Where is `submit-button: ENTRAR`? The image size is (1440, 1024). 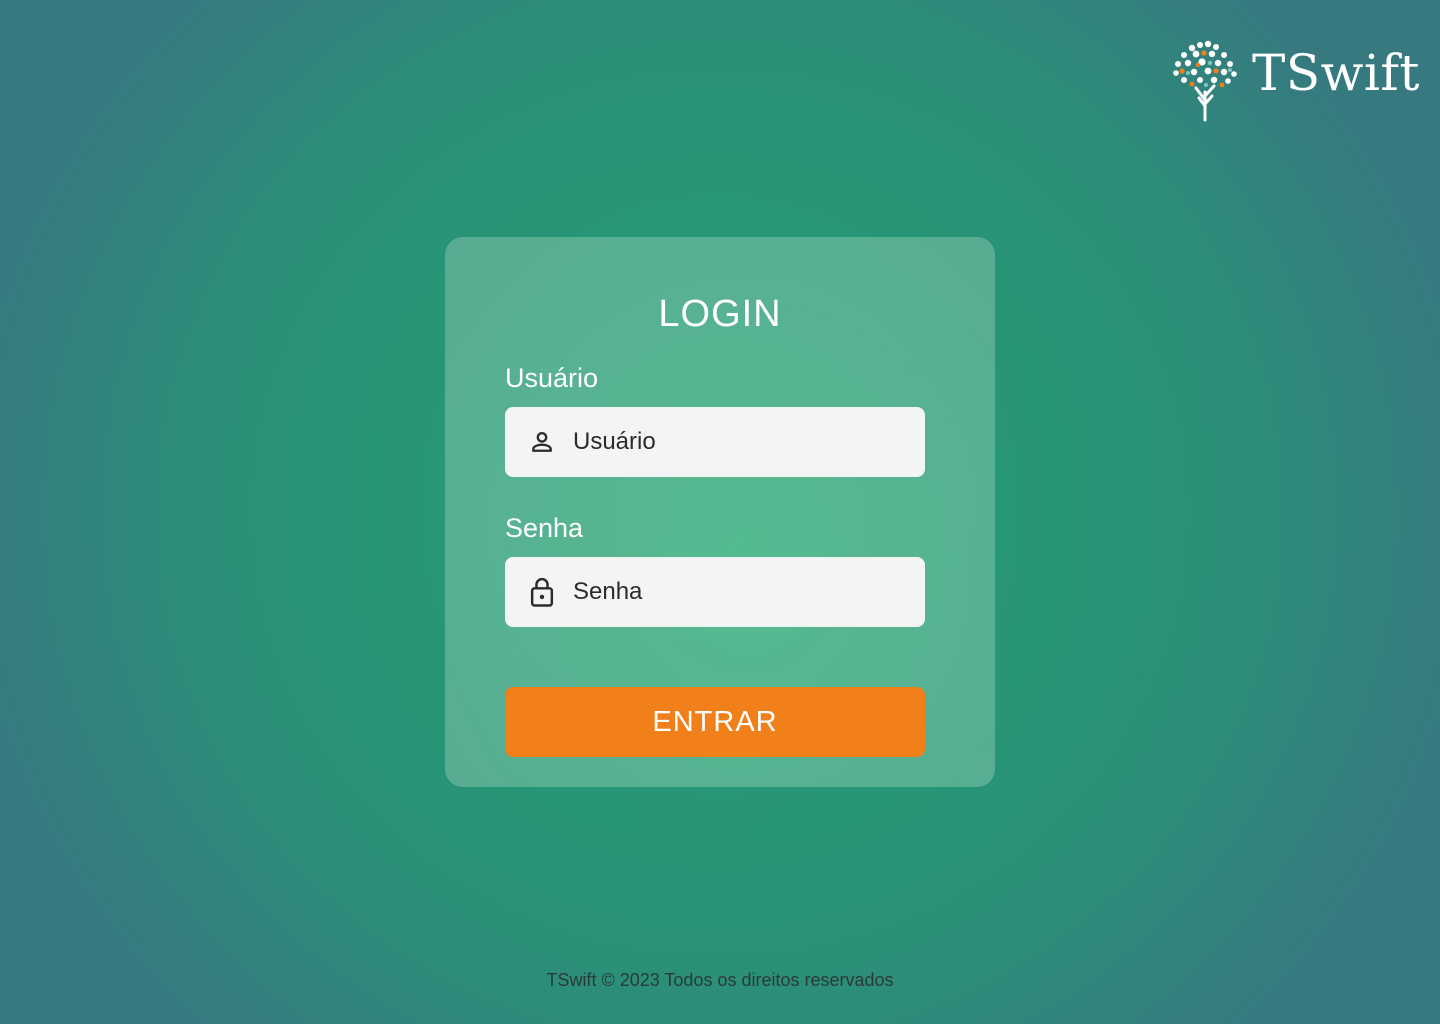 submit-button: ENTRAR is located at coordinates (715, 722).